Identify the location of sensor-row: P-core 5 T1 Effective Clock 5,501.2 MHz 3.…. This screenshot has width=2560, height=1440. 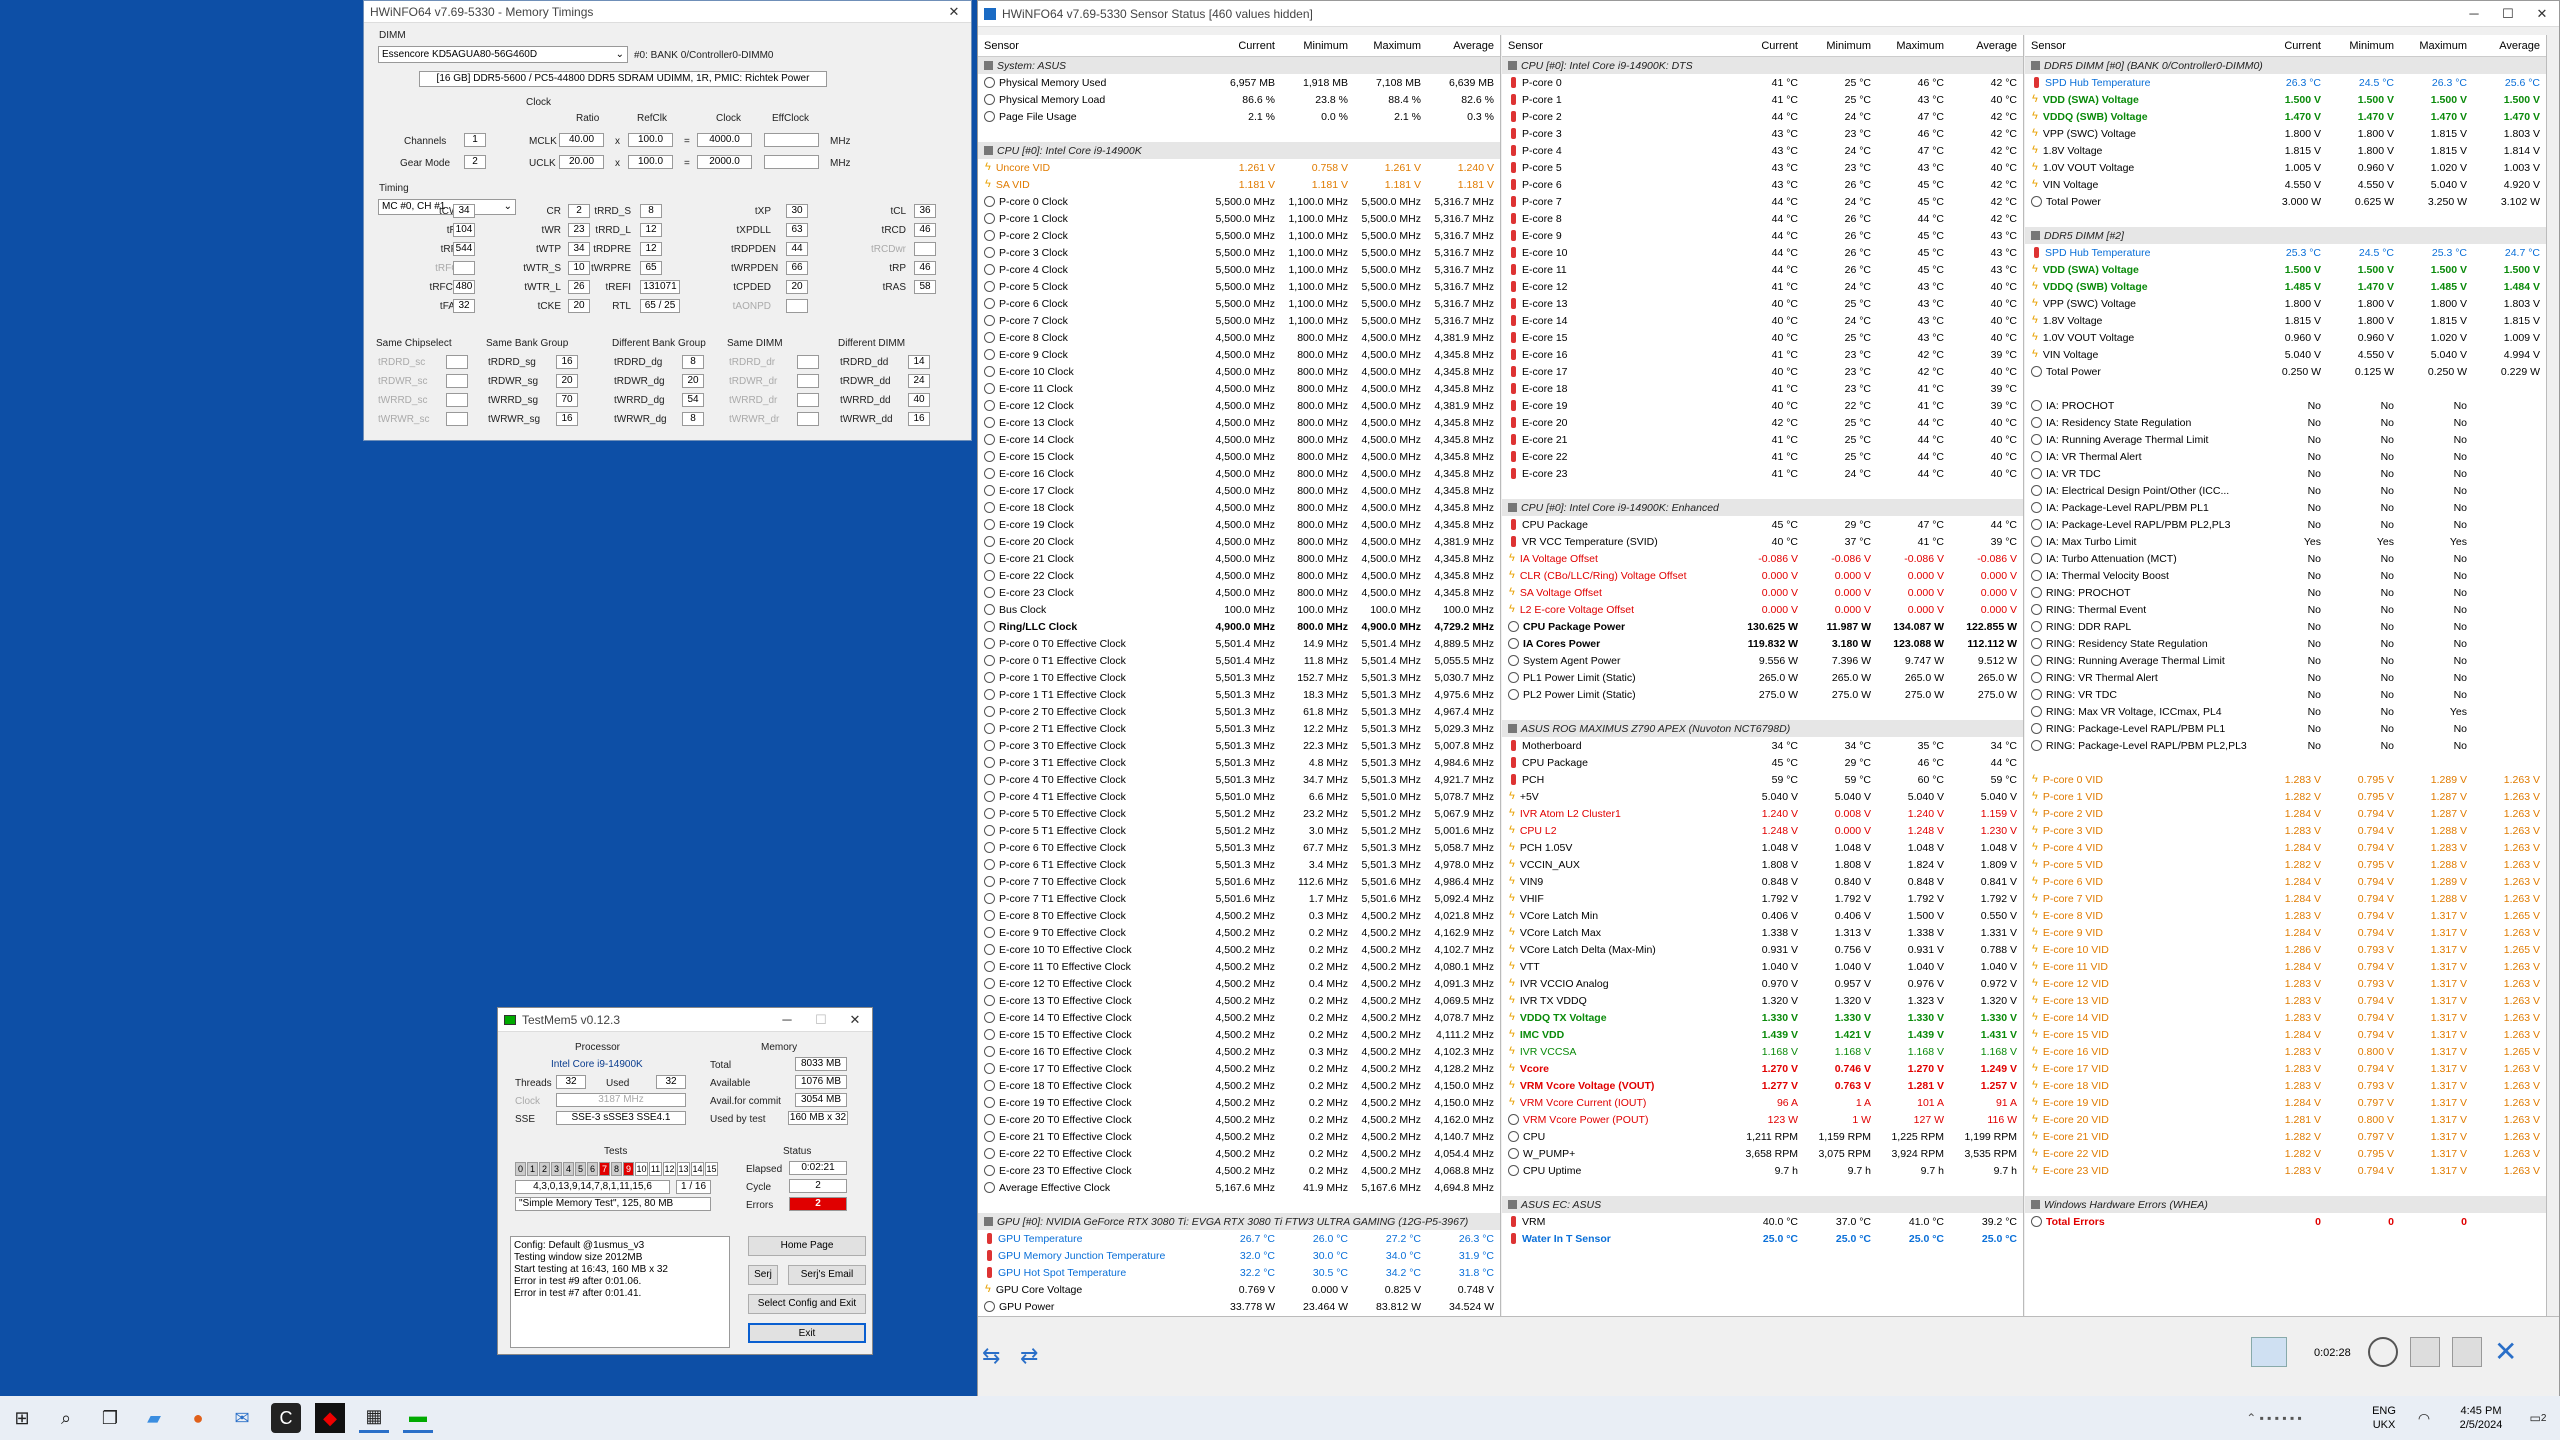
(1239, 830).